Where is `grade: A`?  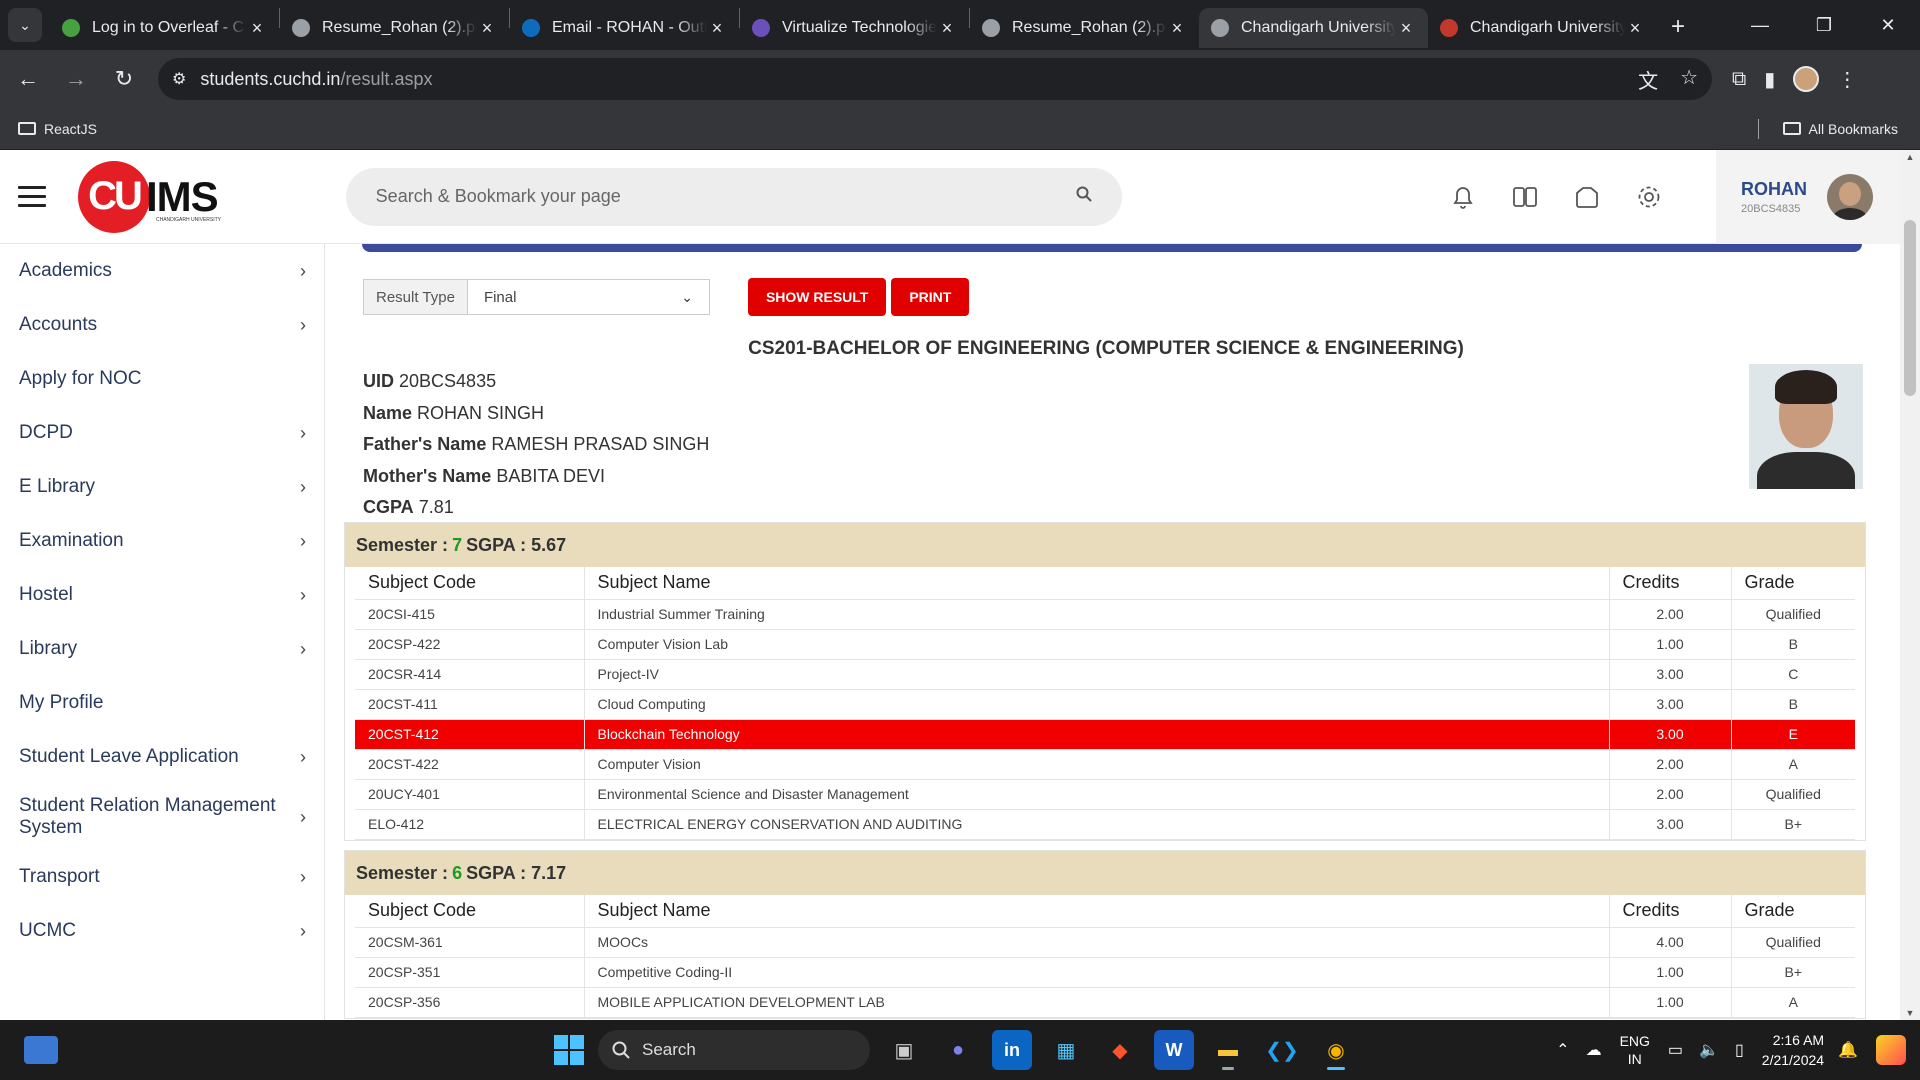 grade: A is located at coordinates (1793, 1002).